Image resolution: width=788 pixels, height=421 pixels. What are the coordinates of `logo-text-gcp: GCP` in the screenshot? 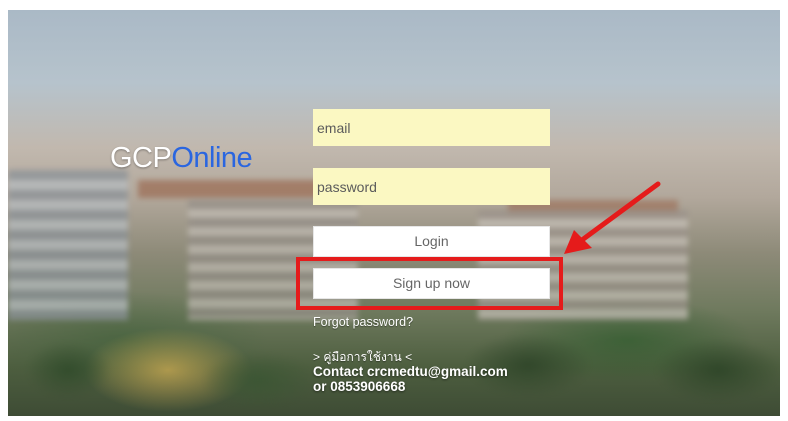 It's located at (141, 158).